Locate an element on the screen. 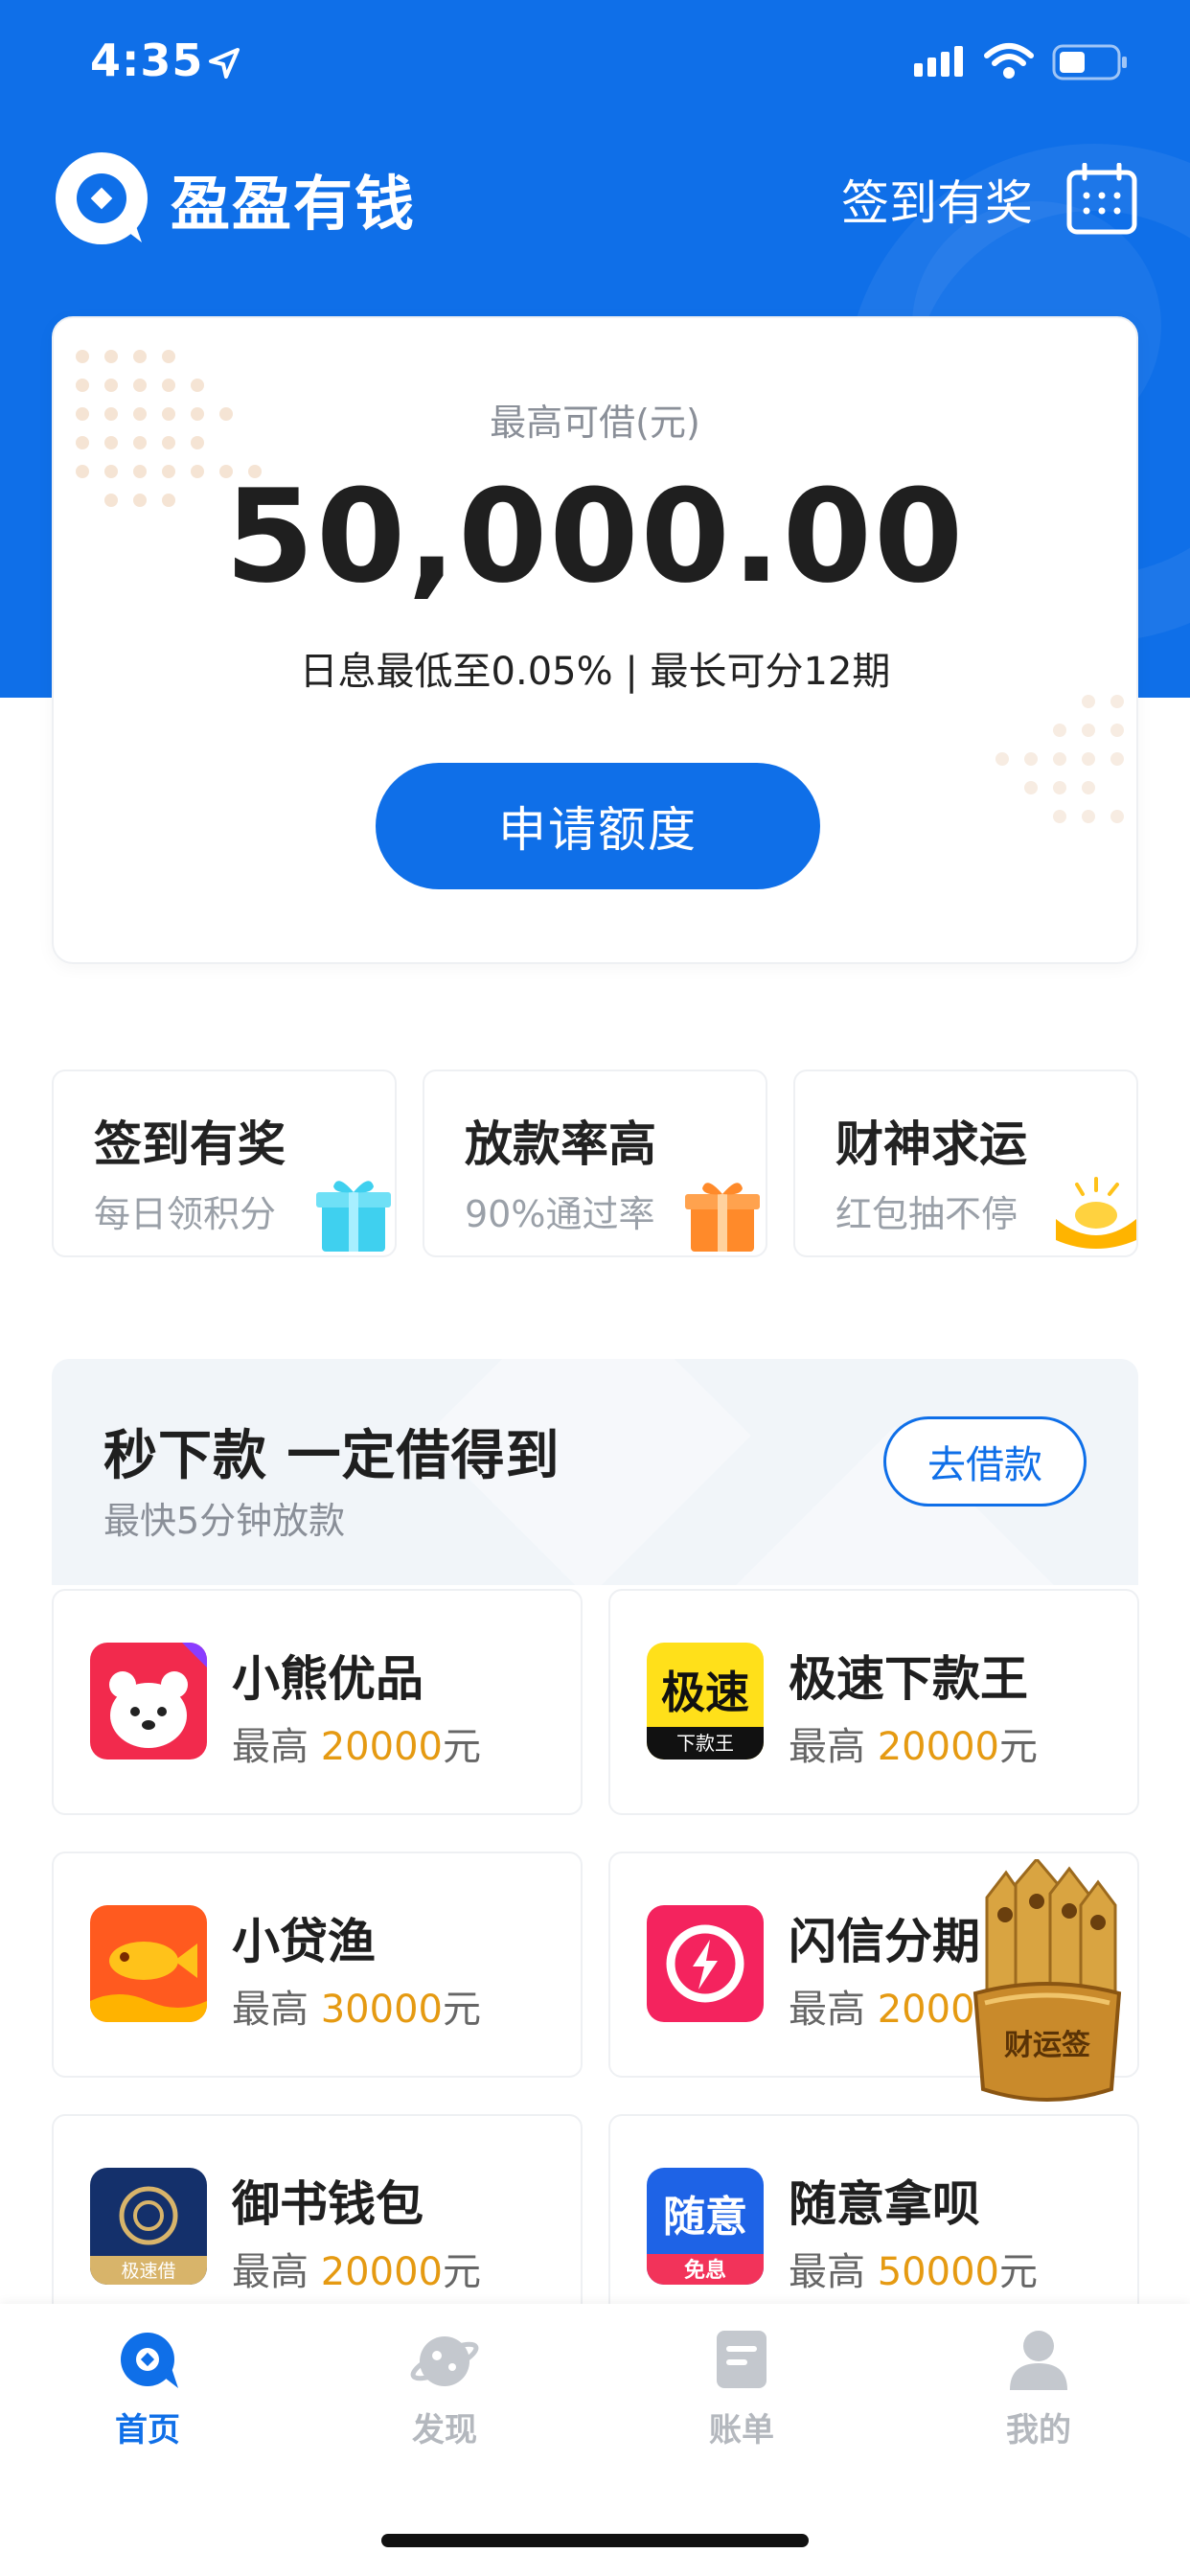 This screenshot has height=2576, width=1190. fortune-sticks-icon: 财运签 is located at coordinates (1047, 1983).